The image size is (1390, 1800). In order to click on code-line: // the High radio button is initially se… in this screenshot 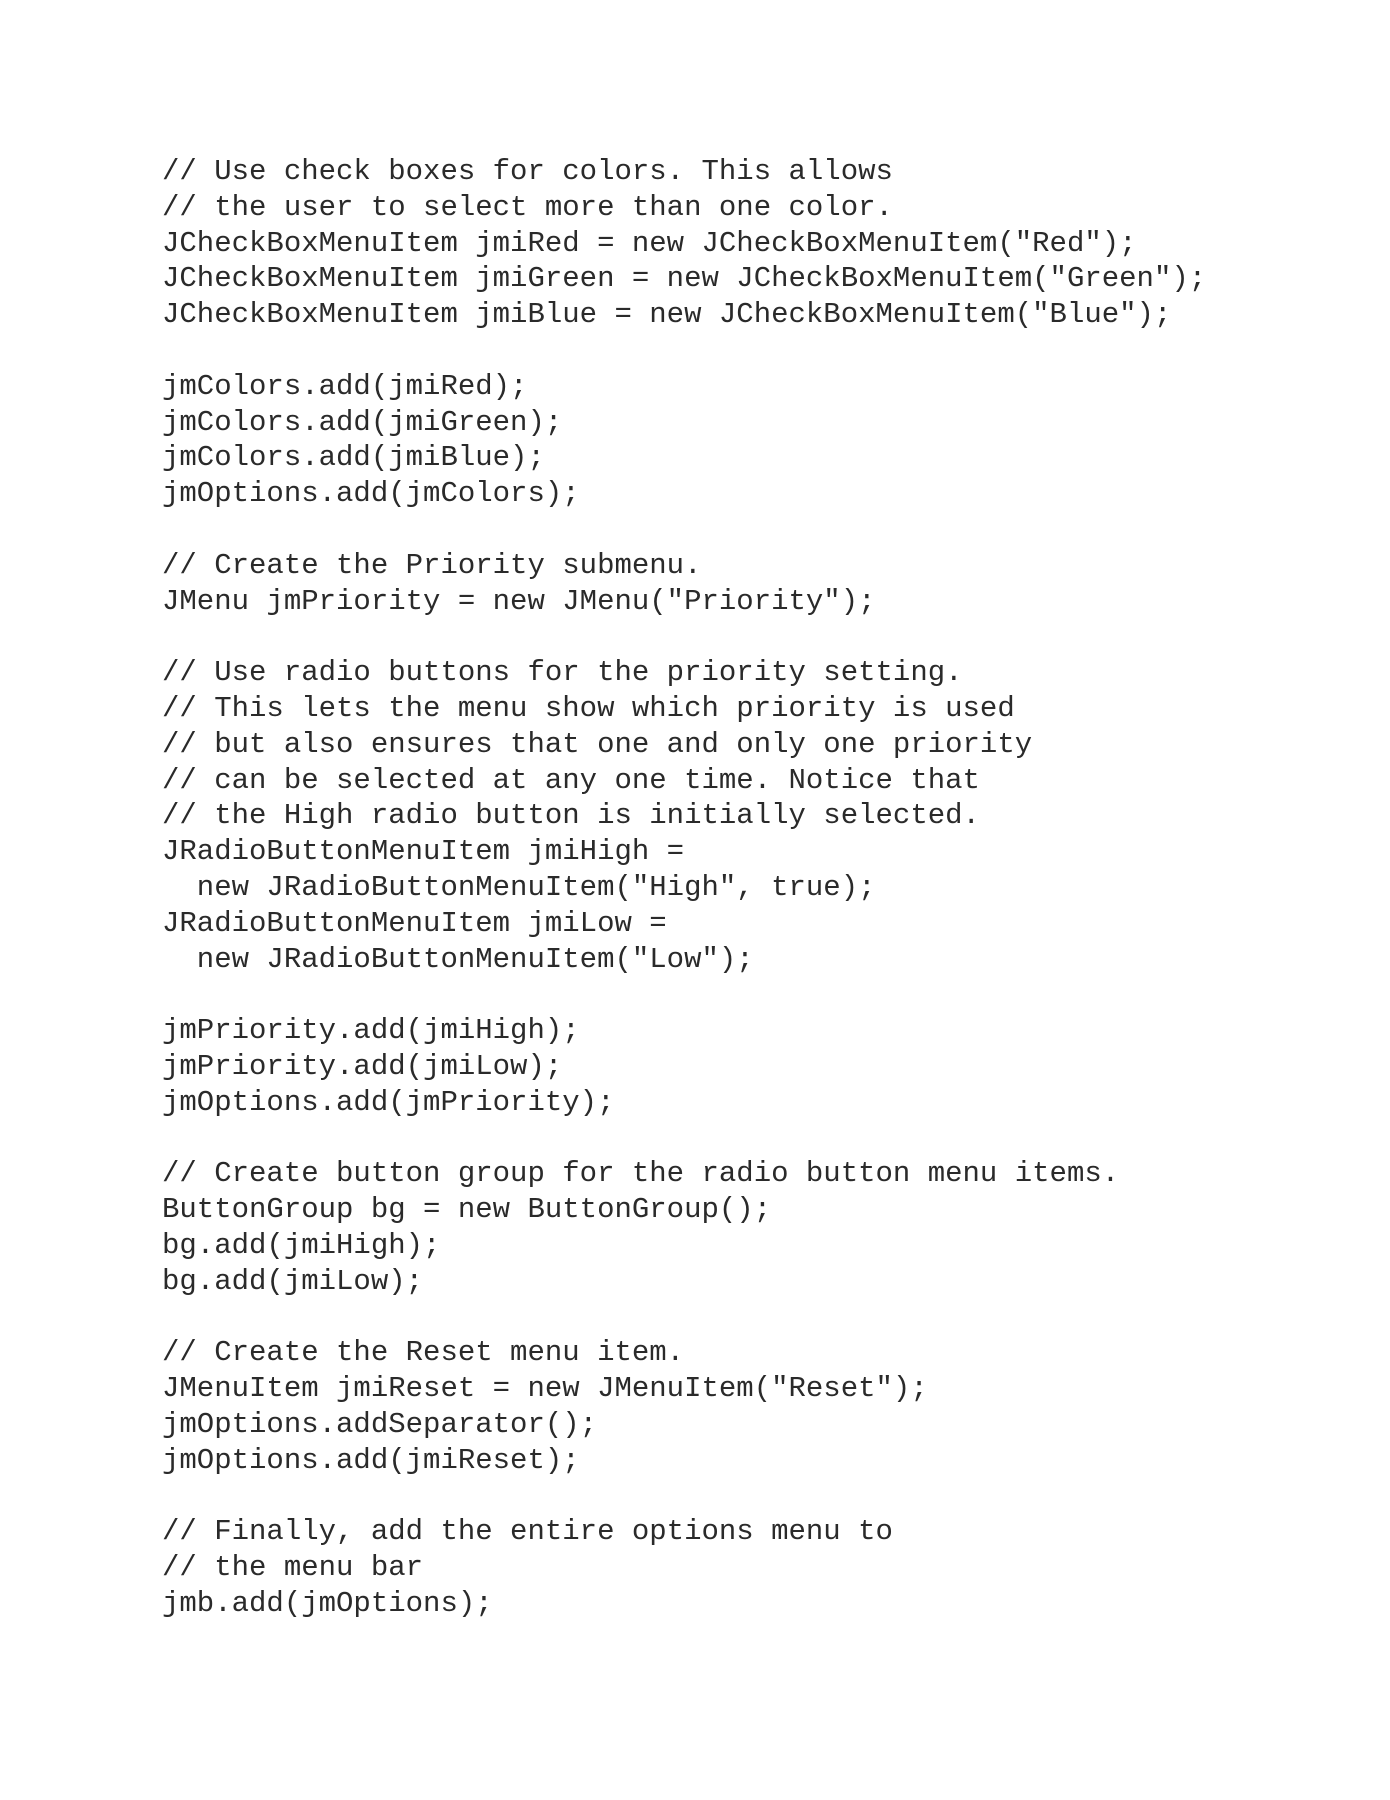, I will do `click(571, 816)`.